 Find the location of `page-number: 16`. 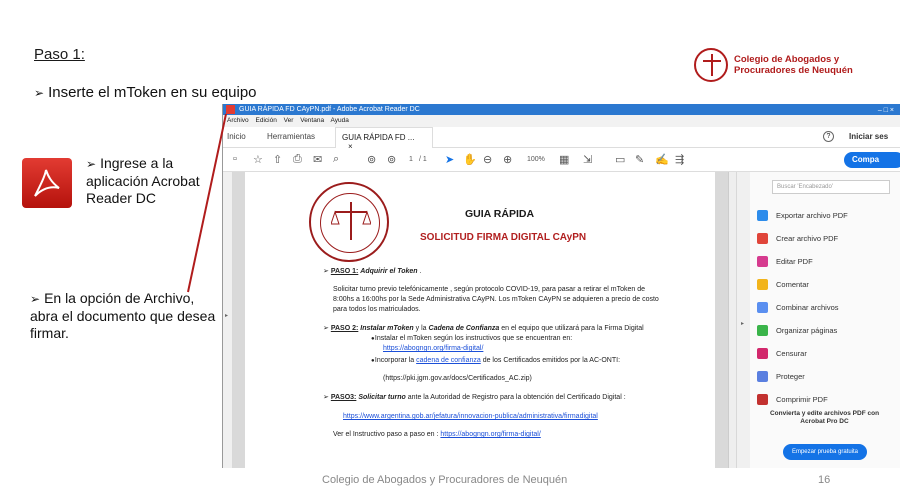

page-number: 16 is located at coordinates (824, 480).